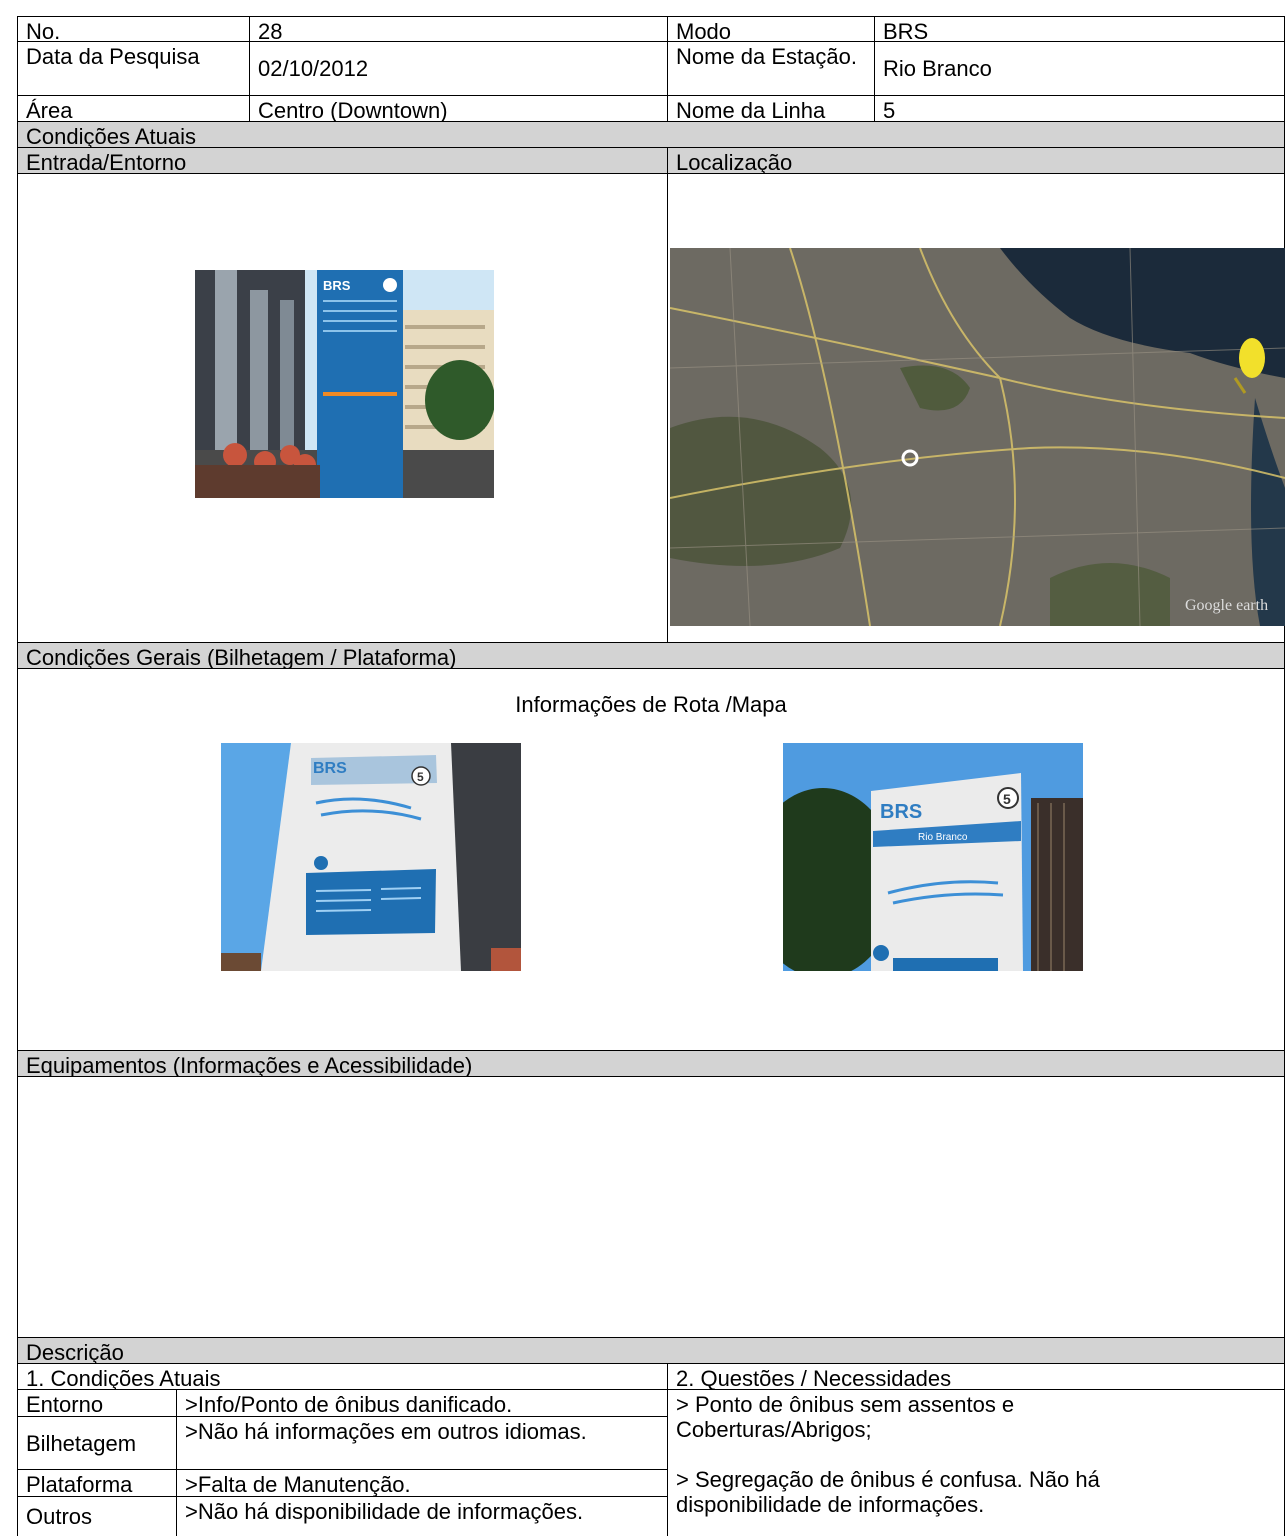 The height and width of the screenshot is (1536, 1285). Describe the element at coordinates (771, 68) in the screenshot. I see `estacao-label: Nome da Estação.` at that location.